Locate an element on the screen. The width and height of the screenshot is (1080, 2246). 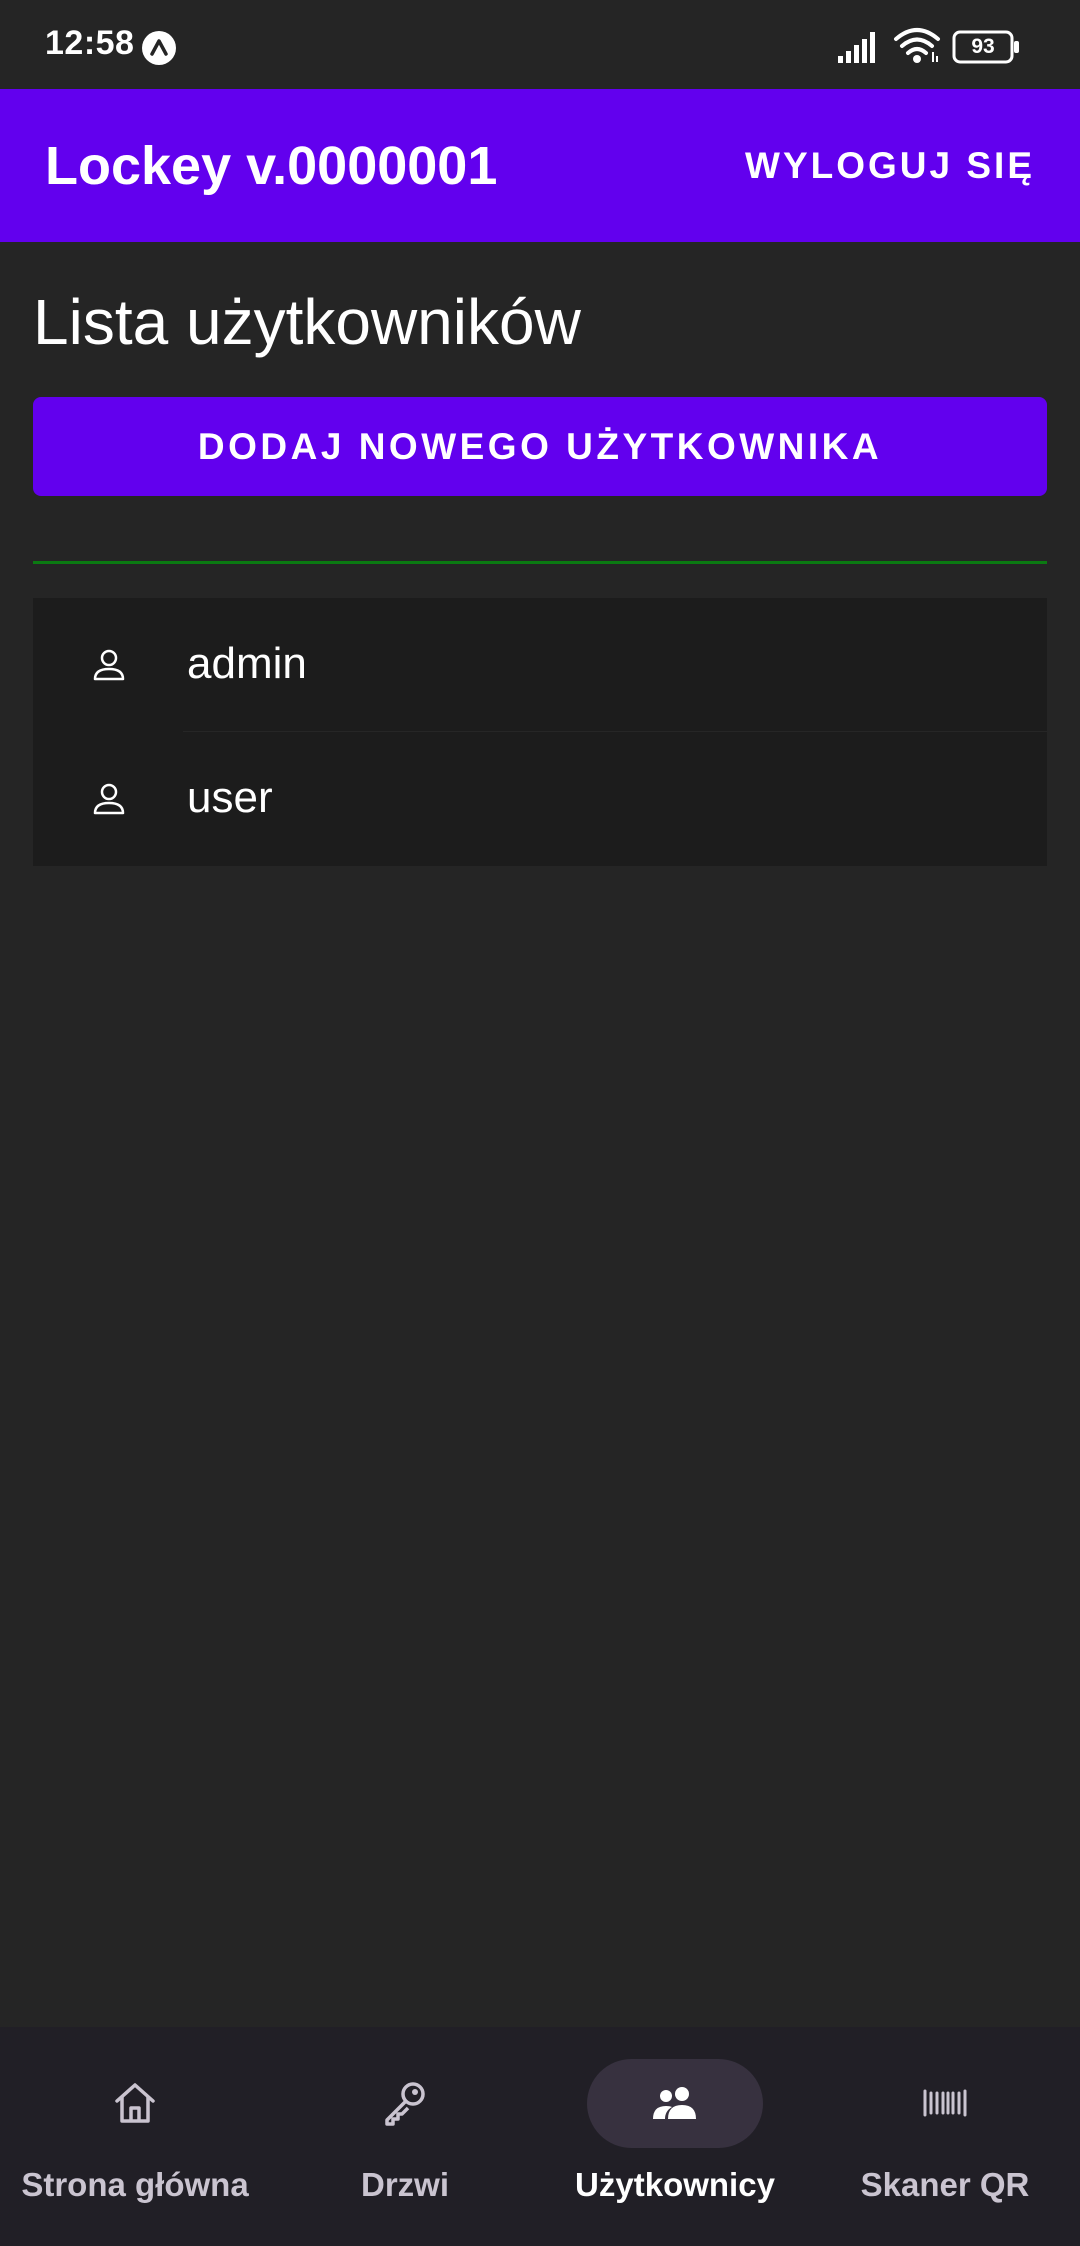
app-bar: Lockey v.0000001 WYLOGUJ SIĘ is located at coordinates (540, 165).